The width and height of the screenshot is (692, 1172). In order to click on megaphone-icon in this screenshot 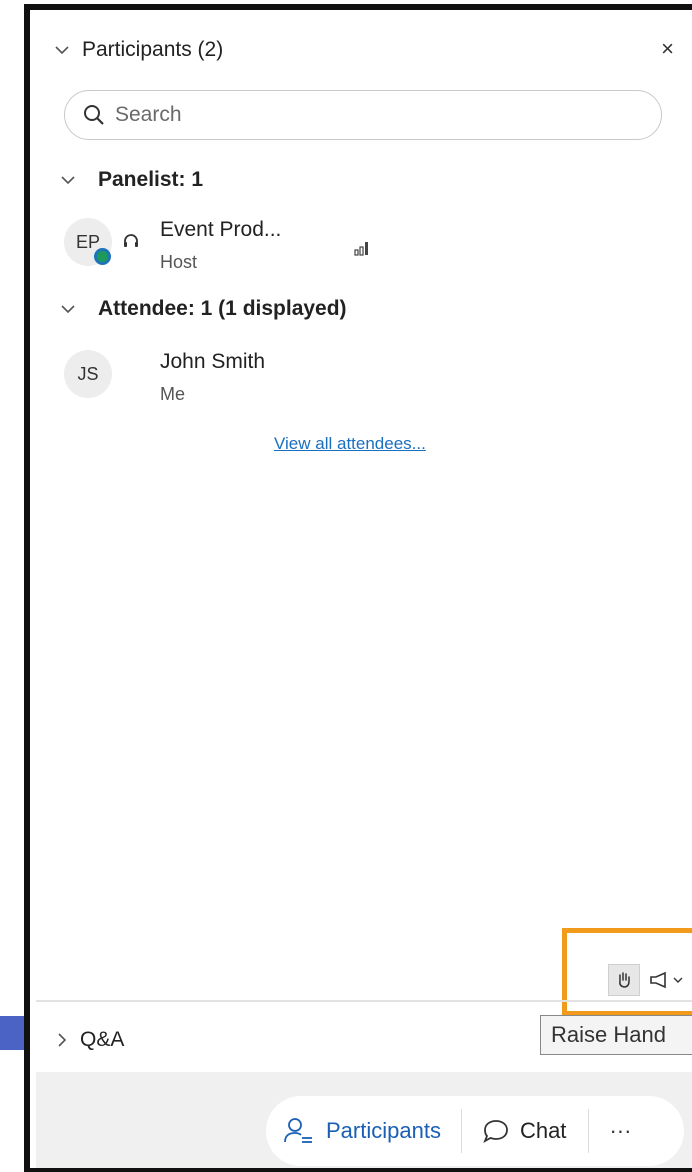, I will do `click(658, 980)`.